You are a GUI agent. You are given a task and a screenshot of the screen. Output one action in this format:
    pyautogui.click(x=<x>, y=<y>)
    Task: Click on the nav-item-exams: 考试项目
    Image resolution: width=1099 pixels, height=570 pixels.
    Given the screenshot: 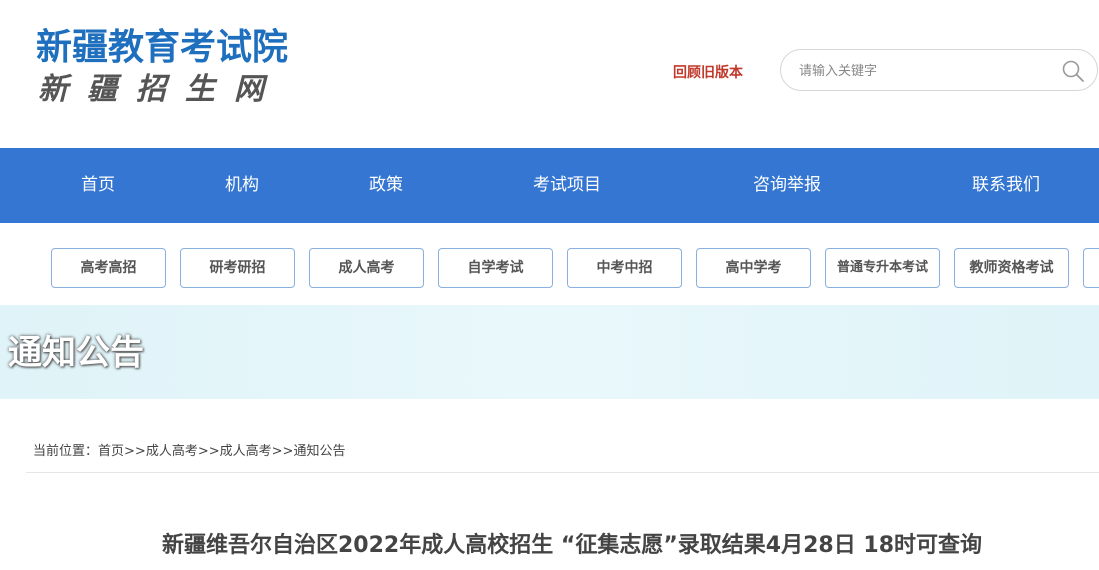 What is the action you would take?
    pyautogui.click(x=567, y=185)
    